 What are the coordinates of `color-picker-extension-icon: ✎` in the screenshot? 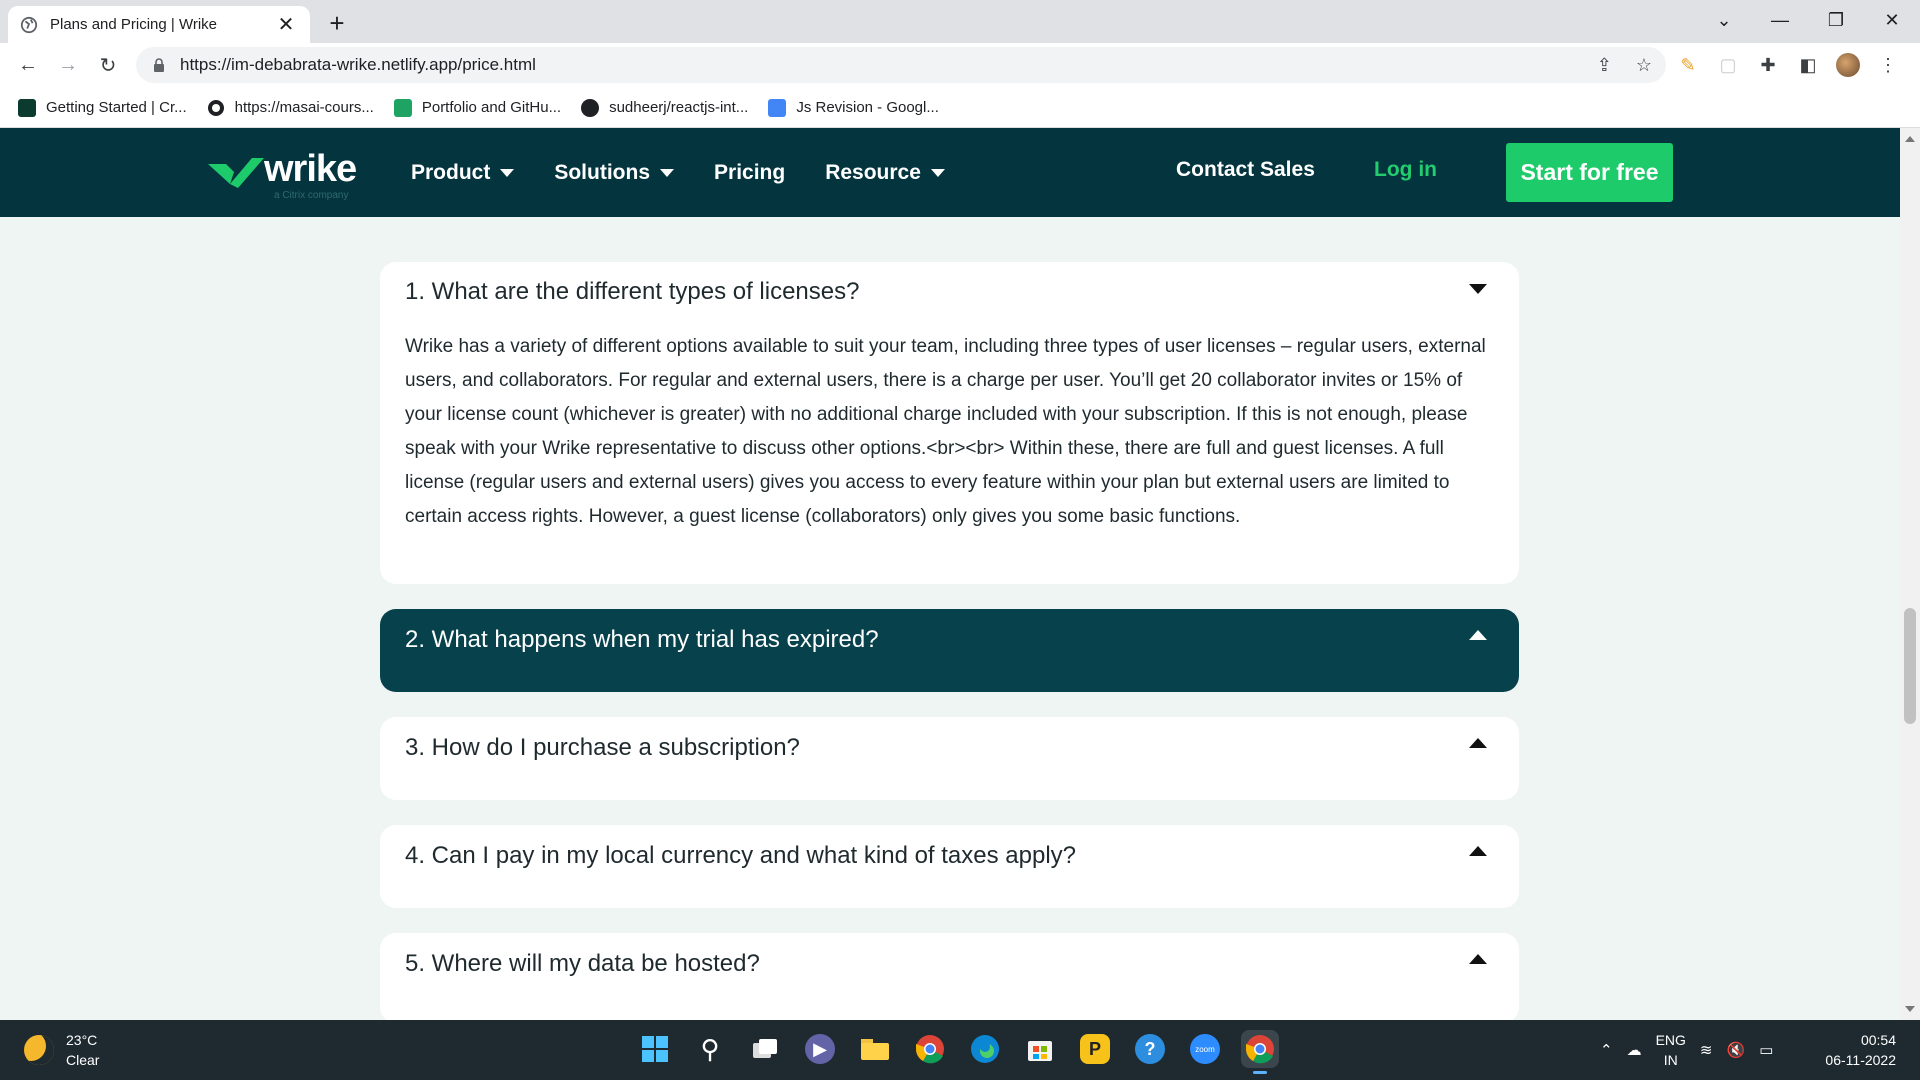 It's located at (1688, 65).